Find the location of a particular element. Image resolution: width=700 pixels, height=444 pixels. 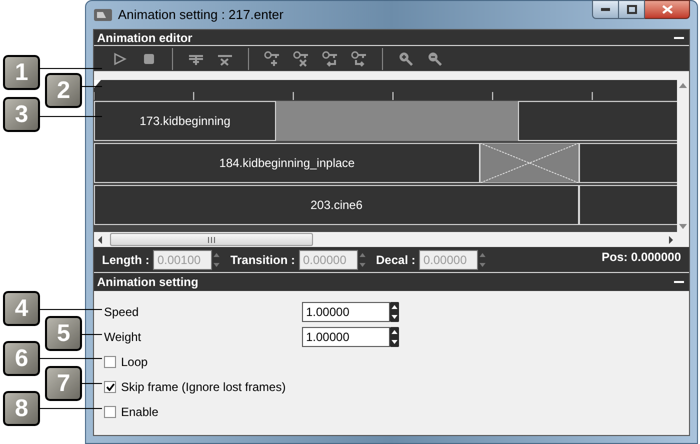

animation-clip: 203.cine6 is located at coordinates (336, 205).